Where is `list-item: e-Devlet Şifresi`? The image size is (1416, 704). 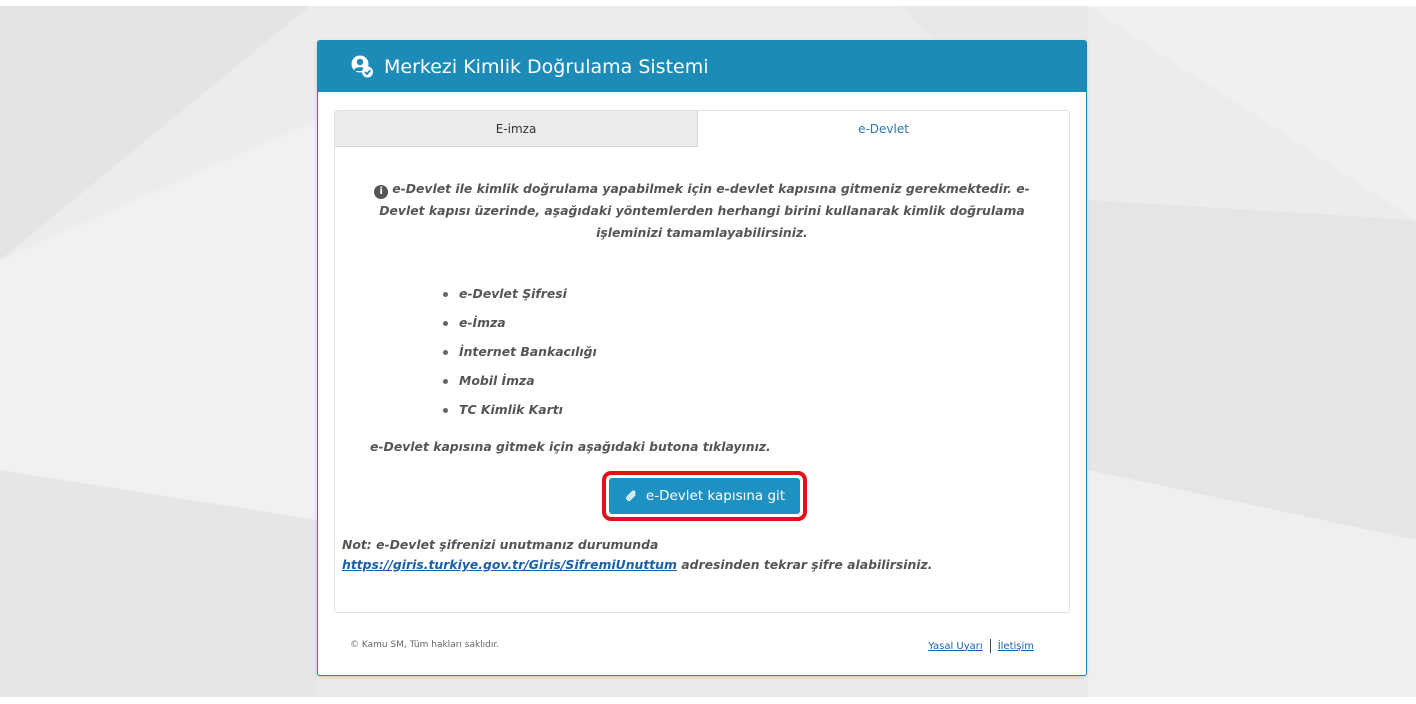 list-item: e-Devlet Şifresi is located at coordinates (756, 298).